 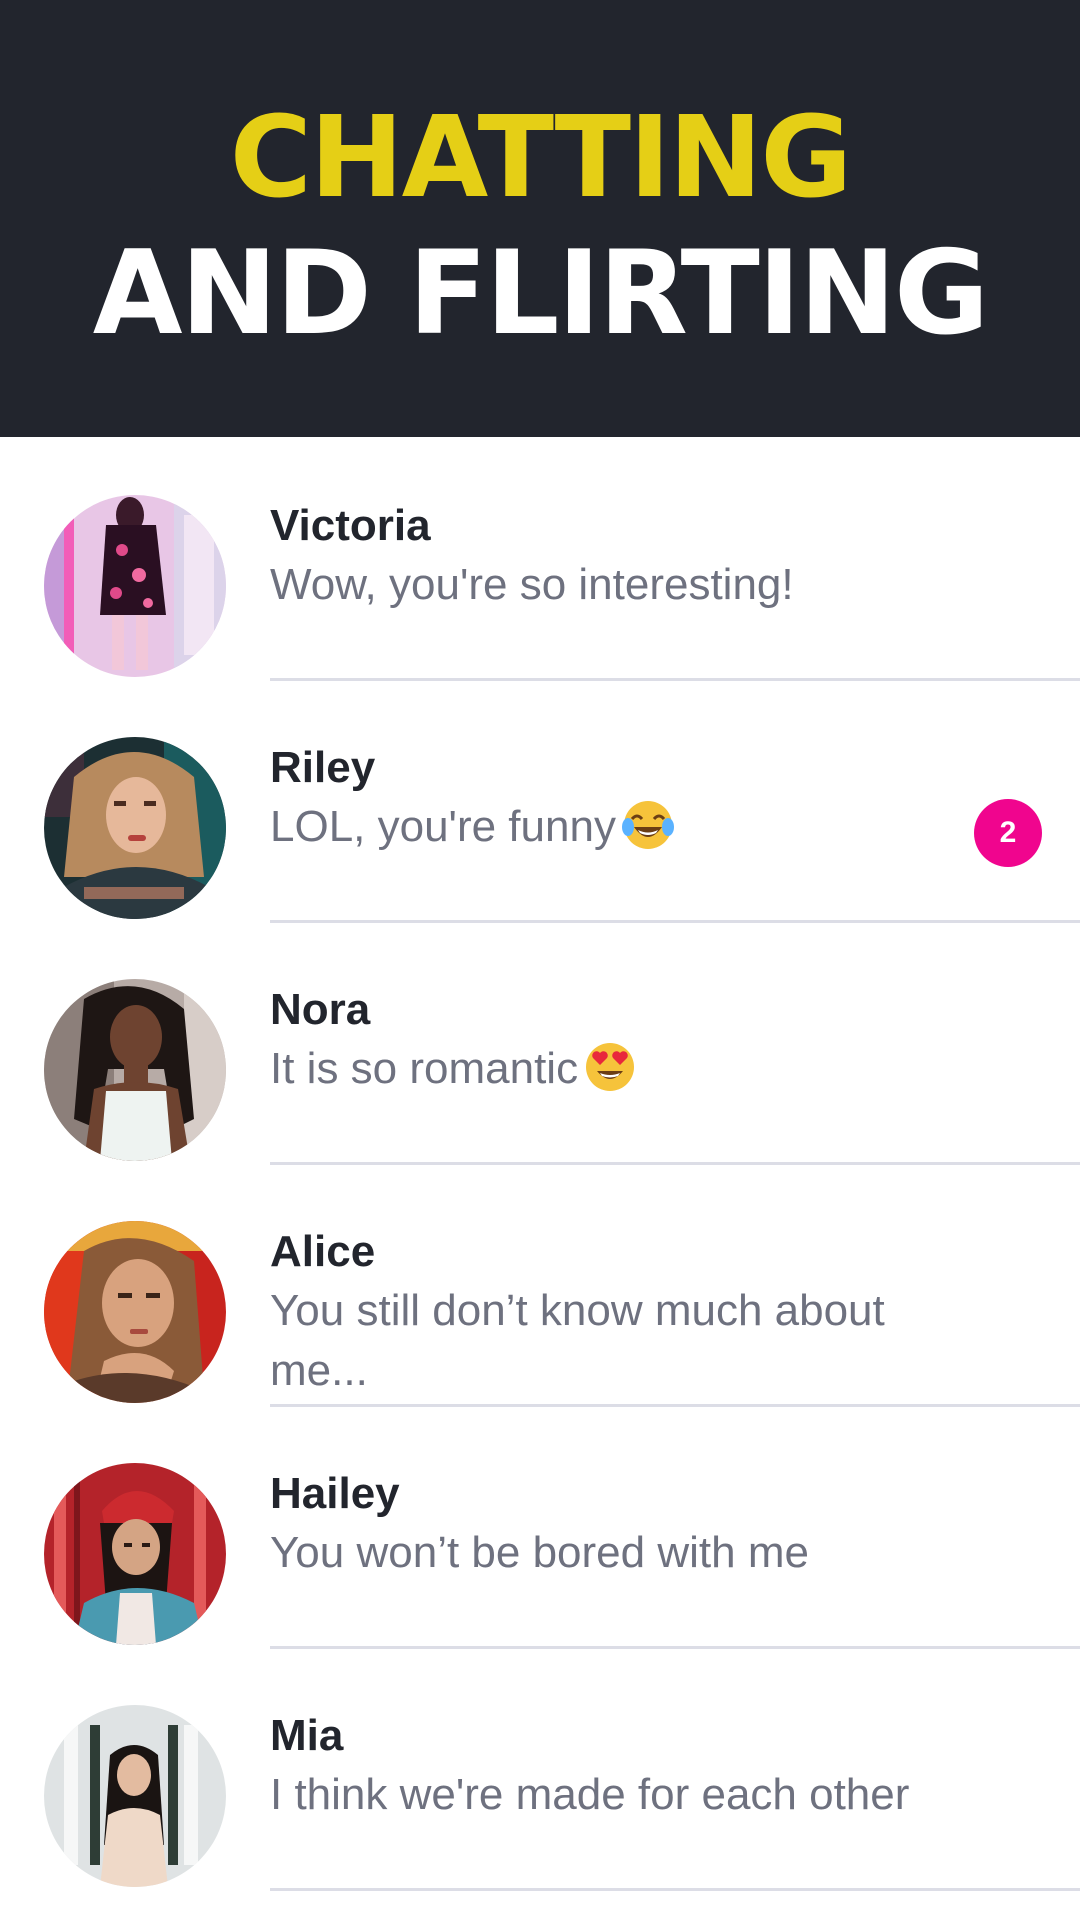 I want to click on chat-row-mia: Mia I think we're made for each other, so click(x=540, y=1769).